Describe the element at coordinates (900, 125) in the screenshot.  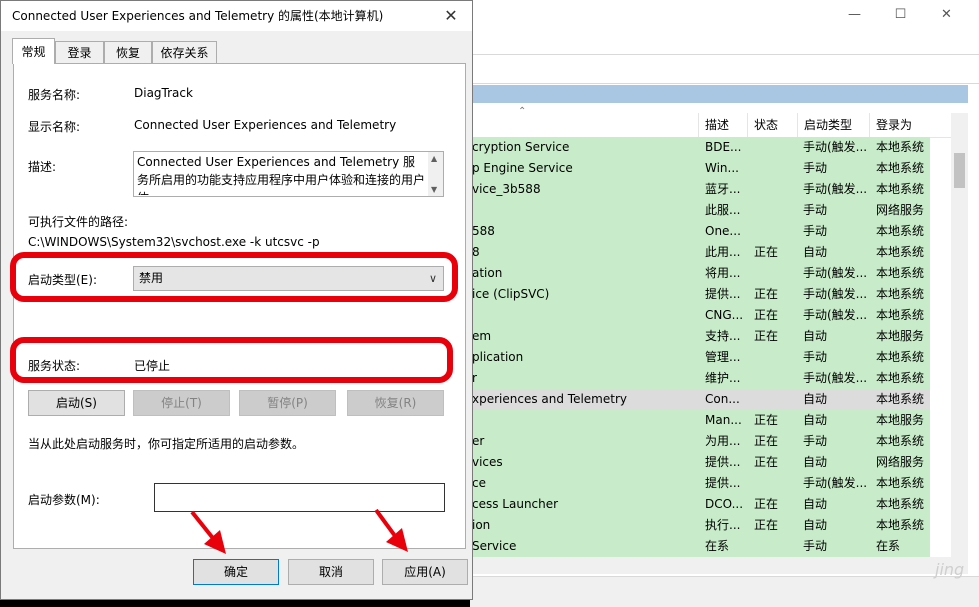
I see `column-header-log-on-as: 登录为` at that location.